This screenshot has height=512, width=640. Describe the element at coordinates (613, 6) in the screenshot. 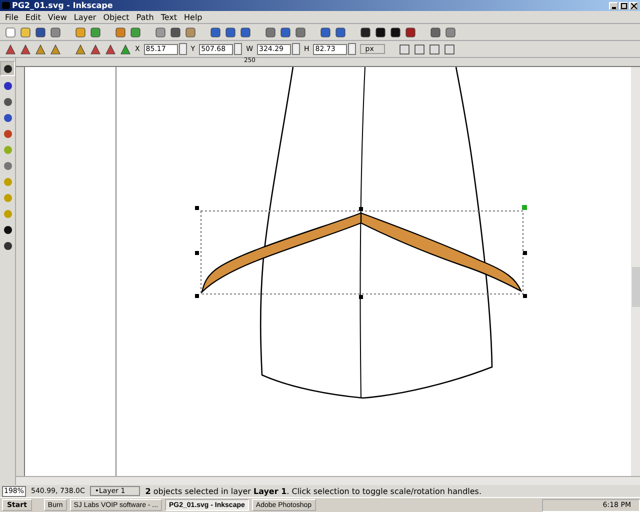

I see `minimize-button` at that location.